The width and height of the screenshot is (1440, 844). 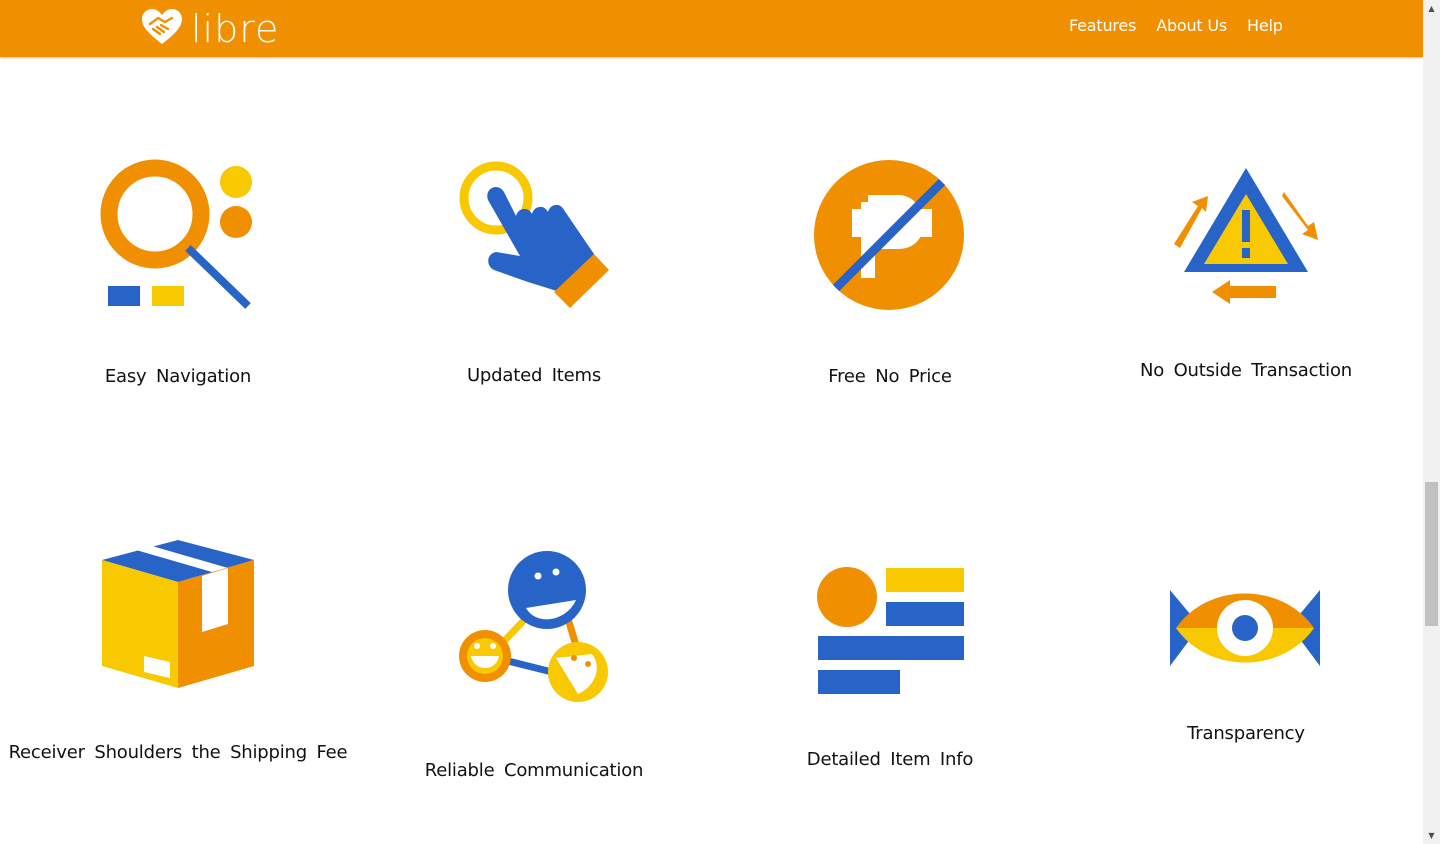 What do you see at coordinates (534, 770) in the screenshot?
I see `feature-label: Reliable Communication` at bounding box center [534, 770].